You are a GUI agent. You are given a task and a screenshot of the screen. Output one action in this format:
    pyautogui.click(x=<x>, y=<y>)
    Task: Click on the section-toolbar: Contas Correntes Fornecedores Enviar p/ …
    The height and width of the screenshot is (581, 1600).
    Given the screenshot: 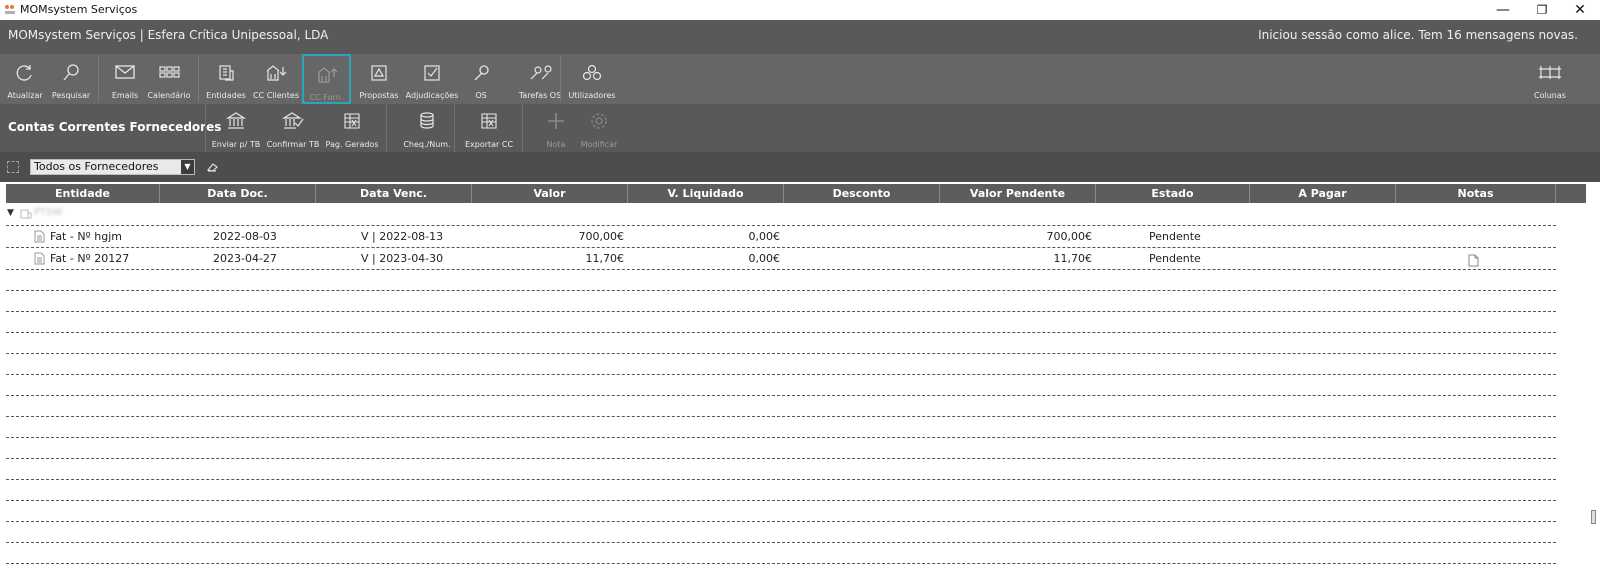 What is the action you would take?
    pyautogui.click(x=800, y=128)
    